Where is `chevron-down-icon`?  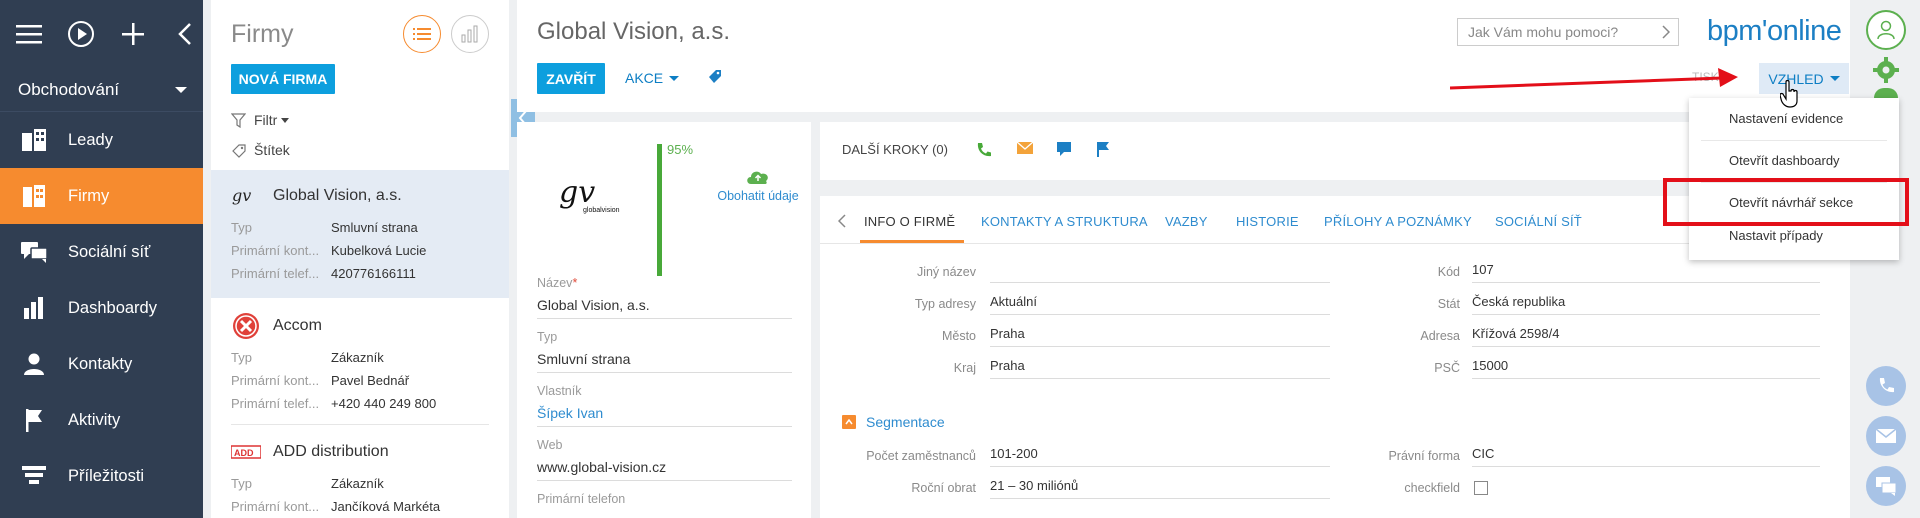
chevron-down-icon is located at coordinates (181, 89).